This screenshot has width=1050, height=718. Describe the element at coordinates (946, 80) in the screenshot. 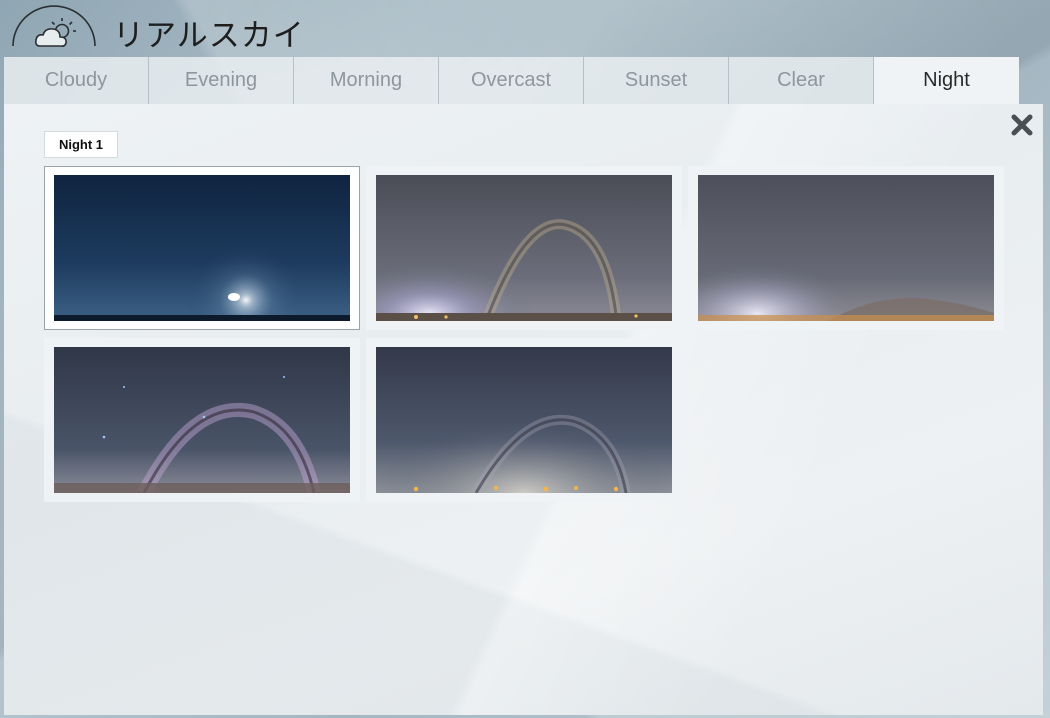

I see `tab-night: Night` at that location.